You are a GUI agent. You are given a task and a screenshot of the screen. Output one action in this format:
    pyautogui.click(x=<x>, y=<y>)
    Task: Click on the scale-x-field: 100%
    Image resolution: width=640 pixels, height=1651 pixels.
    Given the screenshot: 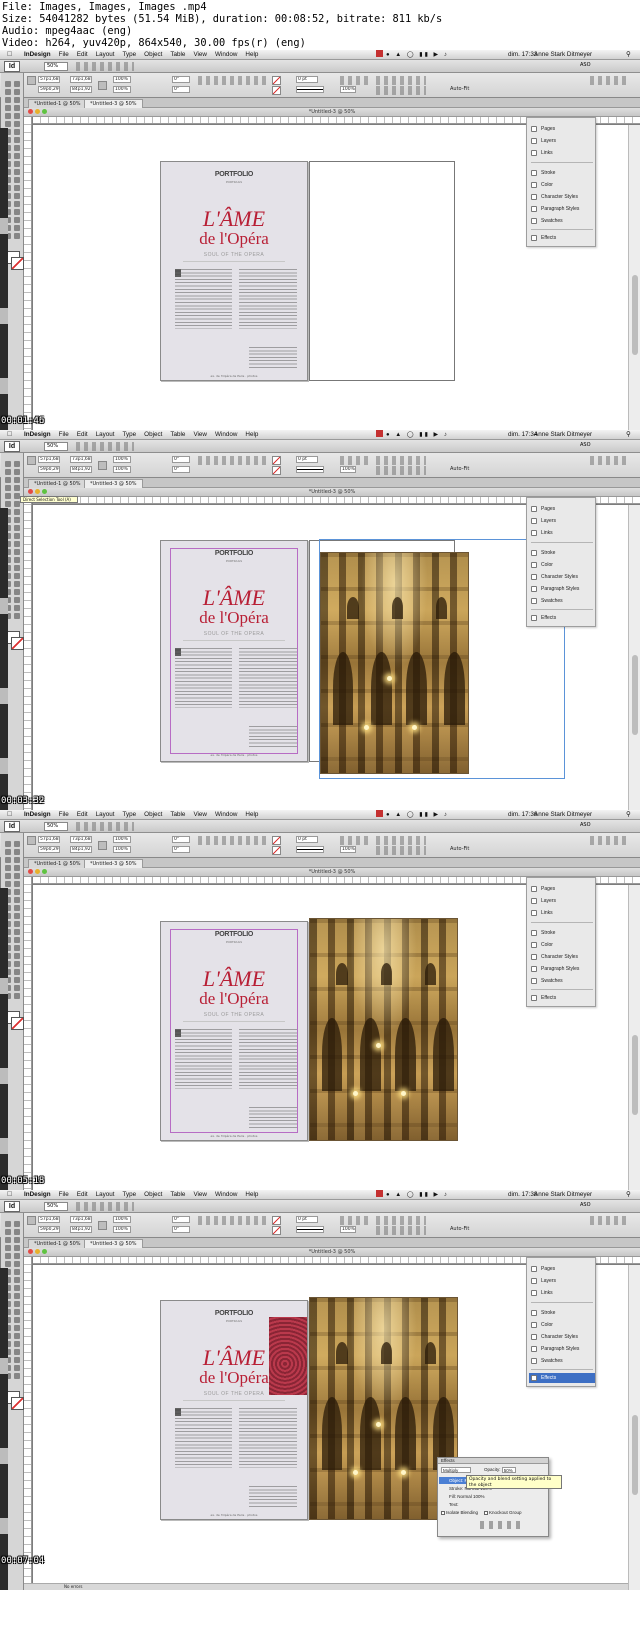 What is the action you would take?
    pyautogui.click(x=122, y=839)
    